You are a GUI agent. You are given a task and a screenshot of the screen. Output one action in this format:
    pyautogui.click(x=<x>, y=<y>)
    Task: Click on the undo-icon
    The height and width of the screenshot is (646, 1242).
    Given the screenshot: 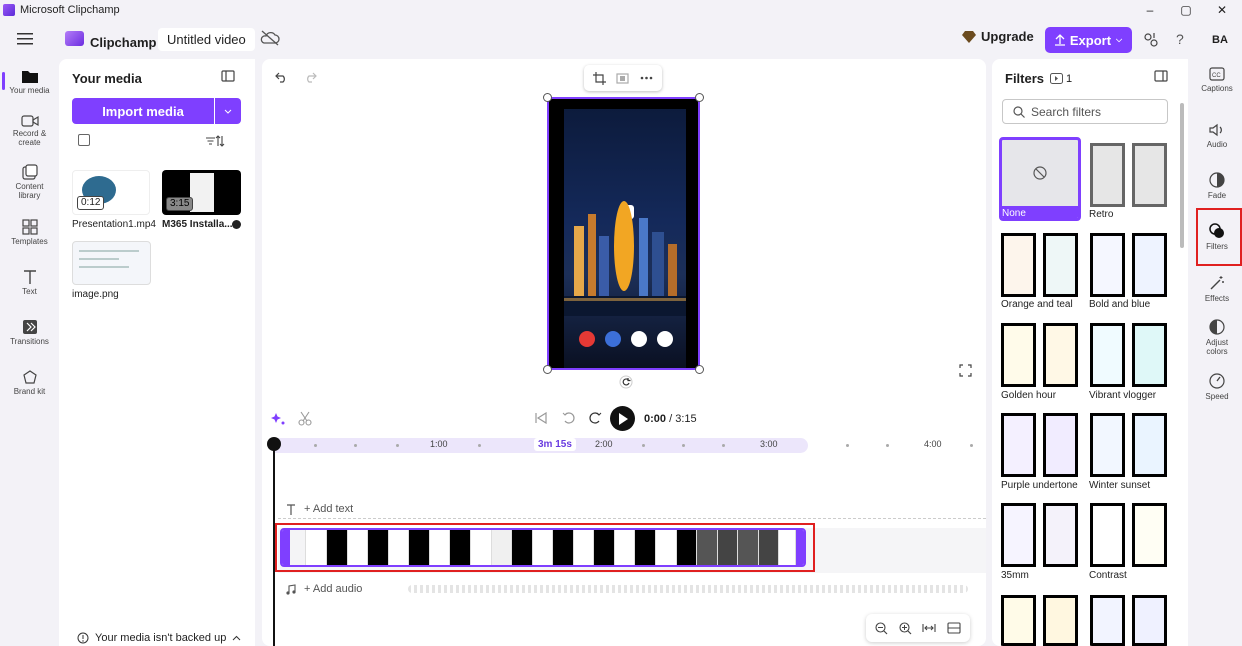 What is the action you would take?
    pyautogui.click(x=281, y=77)
    